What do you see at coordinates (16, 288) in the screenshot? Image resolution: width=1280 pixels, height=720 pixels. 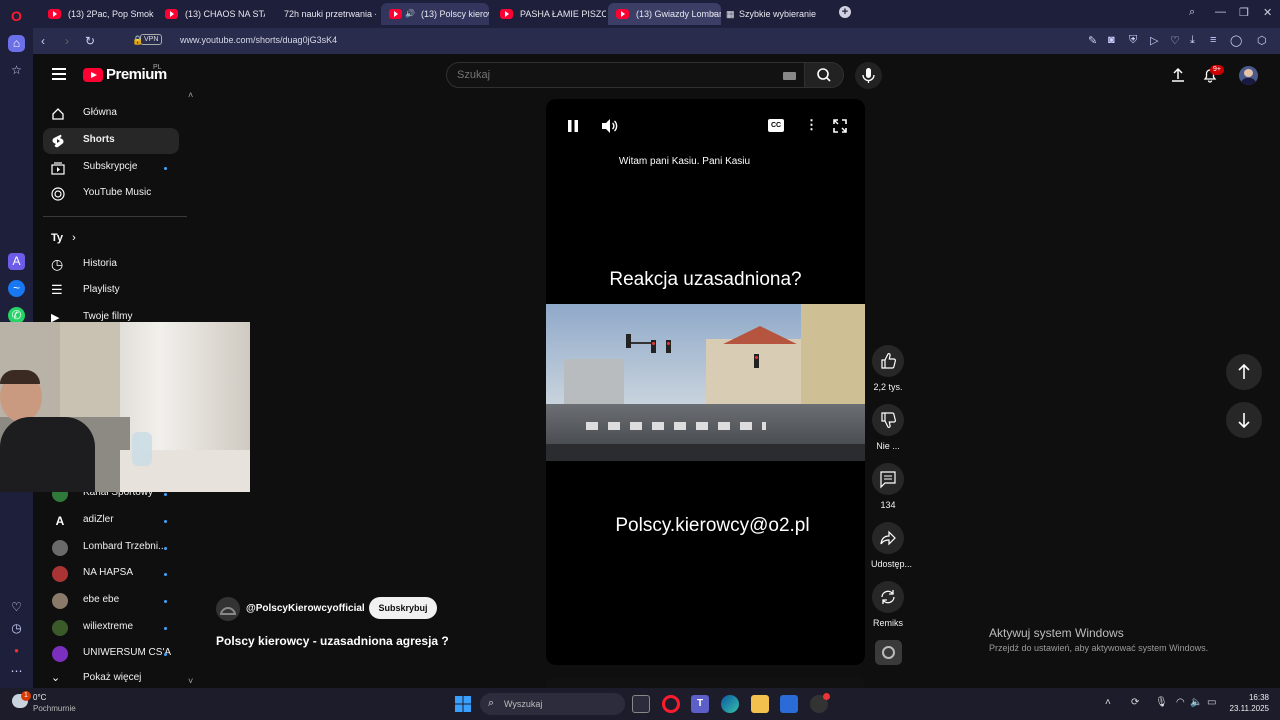 I see `messenger-icon: ~` at bounding box center [16, 288].